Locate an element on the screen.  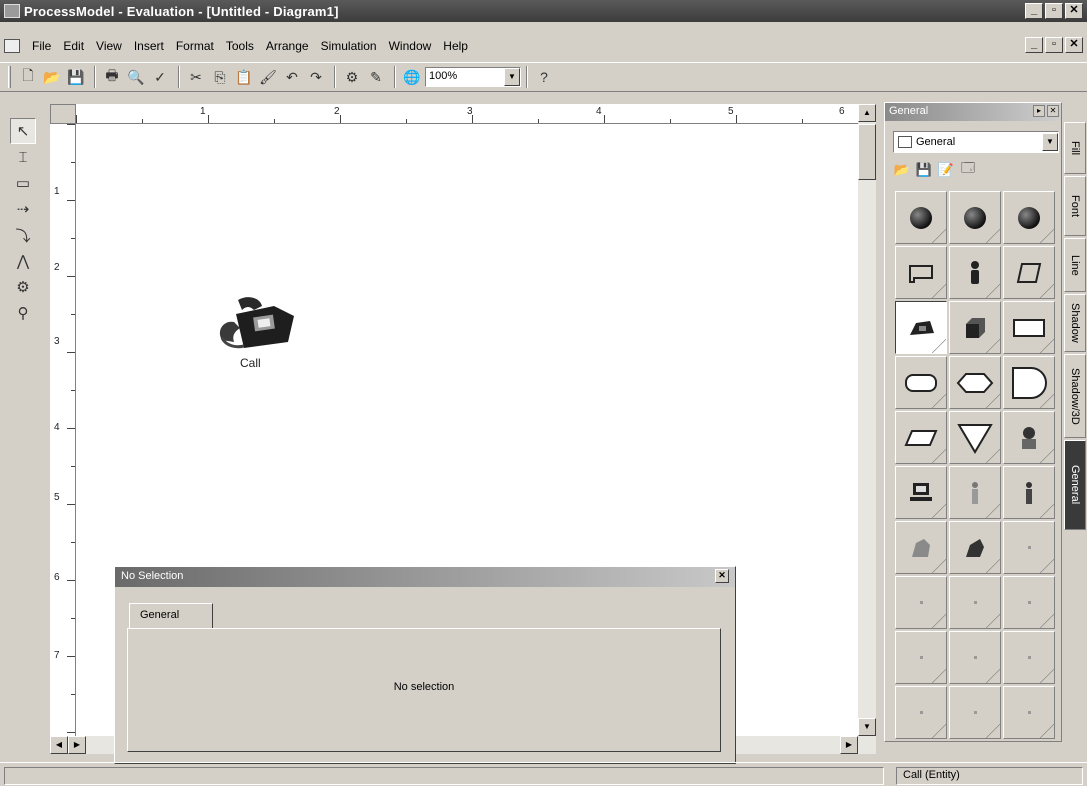
undo-icon: ↶ is located at coordinates (292, 77).